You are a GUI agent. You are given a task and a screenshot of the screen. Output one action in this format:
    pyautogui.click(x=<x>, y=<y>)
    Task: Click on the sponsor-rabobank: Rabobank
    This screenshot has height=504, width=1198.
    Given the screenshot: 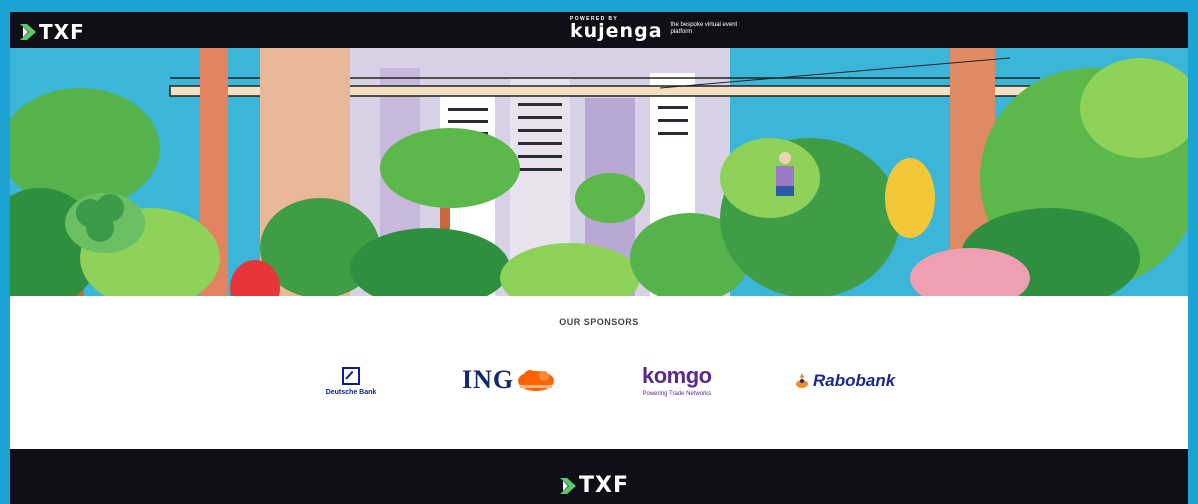 What is the action you would take?
    pyautogui.click(x=845, y=381)
    